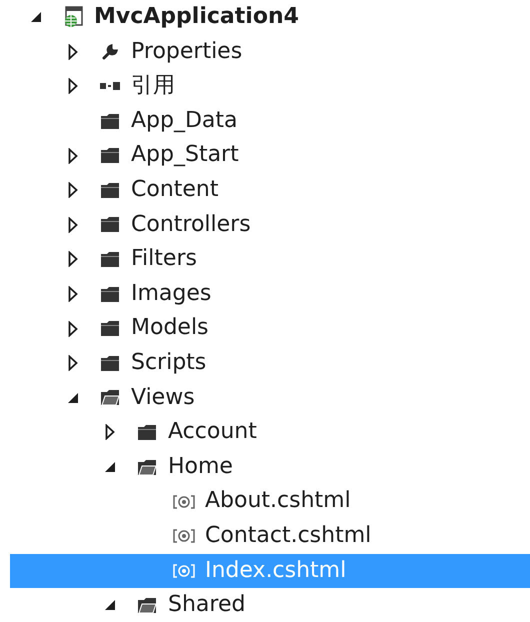 Image resolution: width=530 pixels, height=622 pixels. What do you see at coordinates (270, 328) in the screenshot?
I see `tree-item: Models` at bounding box center [270, 328].